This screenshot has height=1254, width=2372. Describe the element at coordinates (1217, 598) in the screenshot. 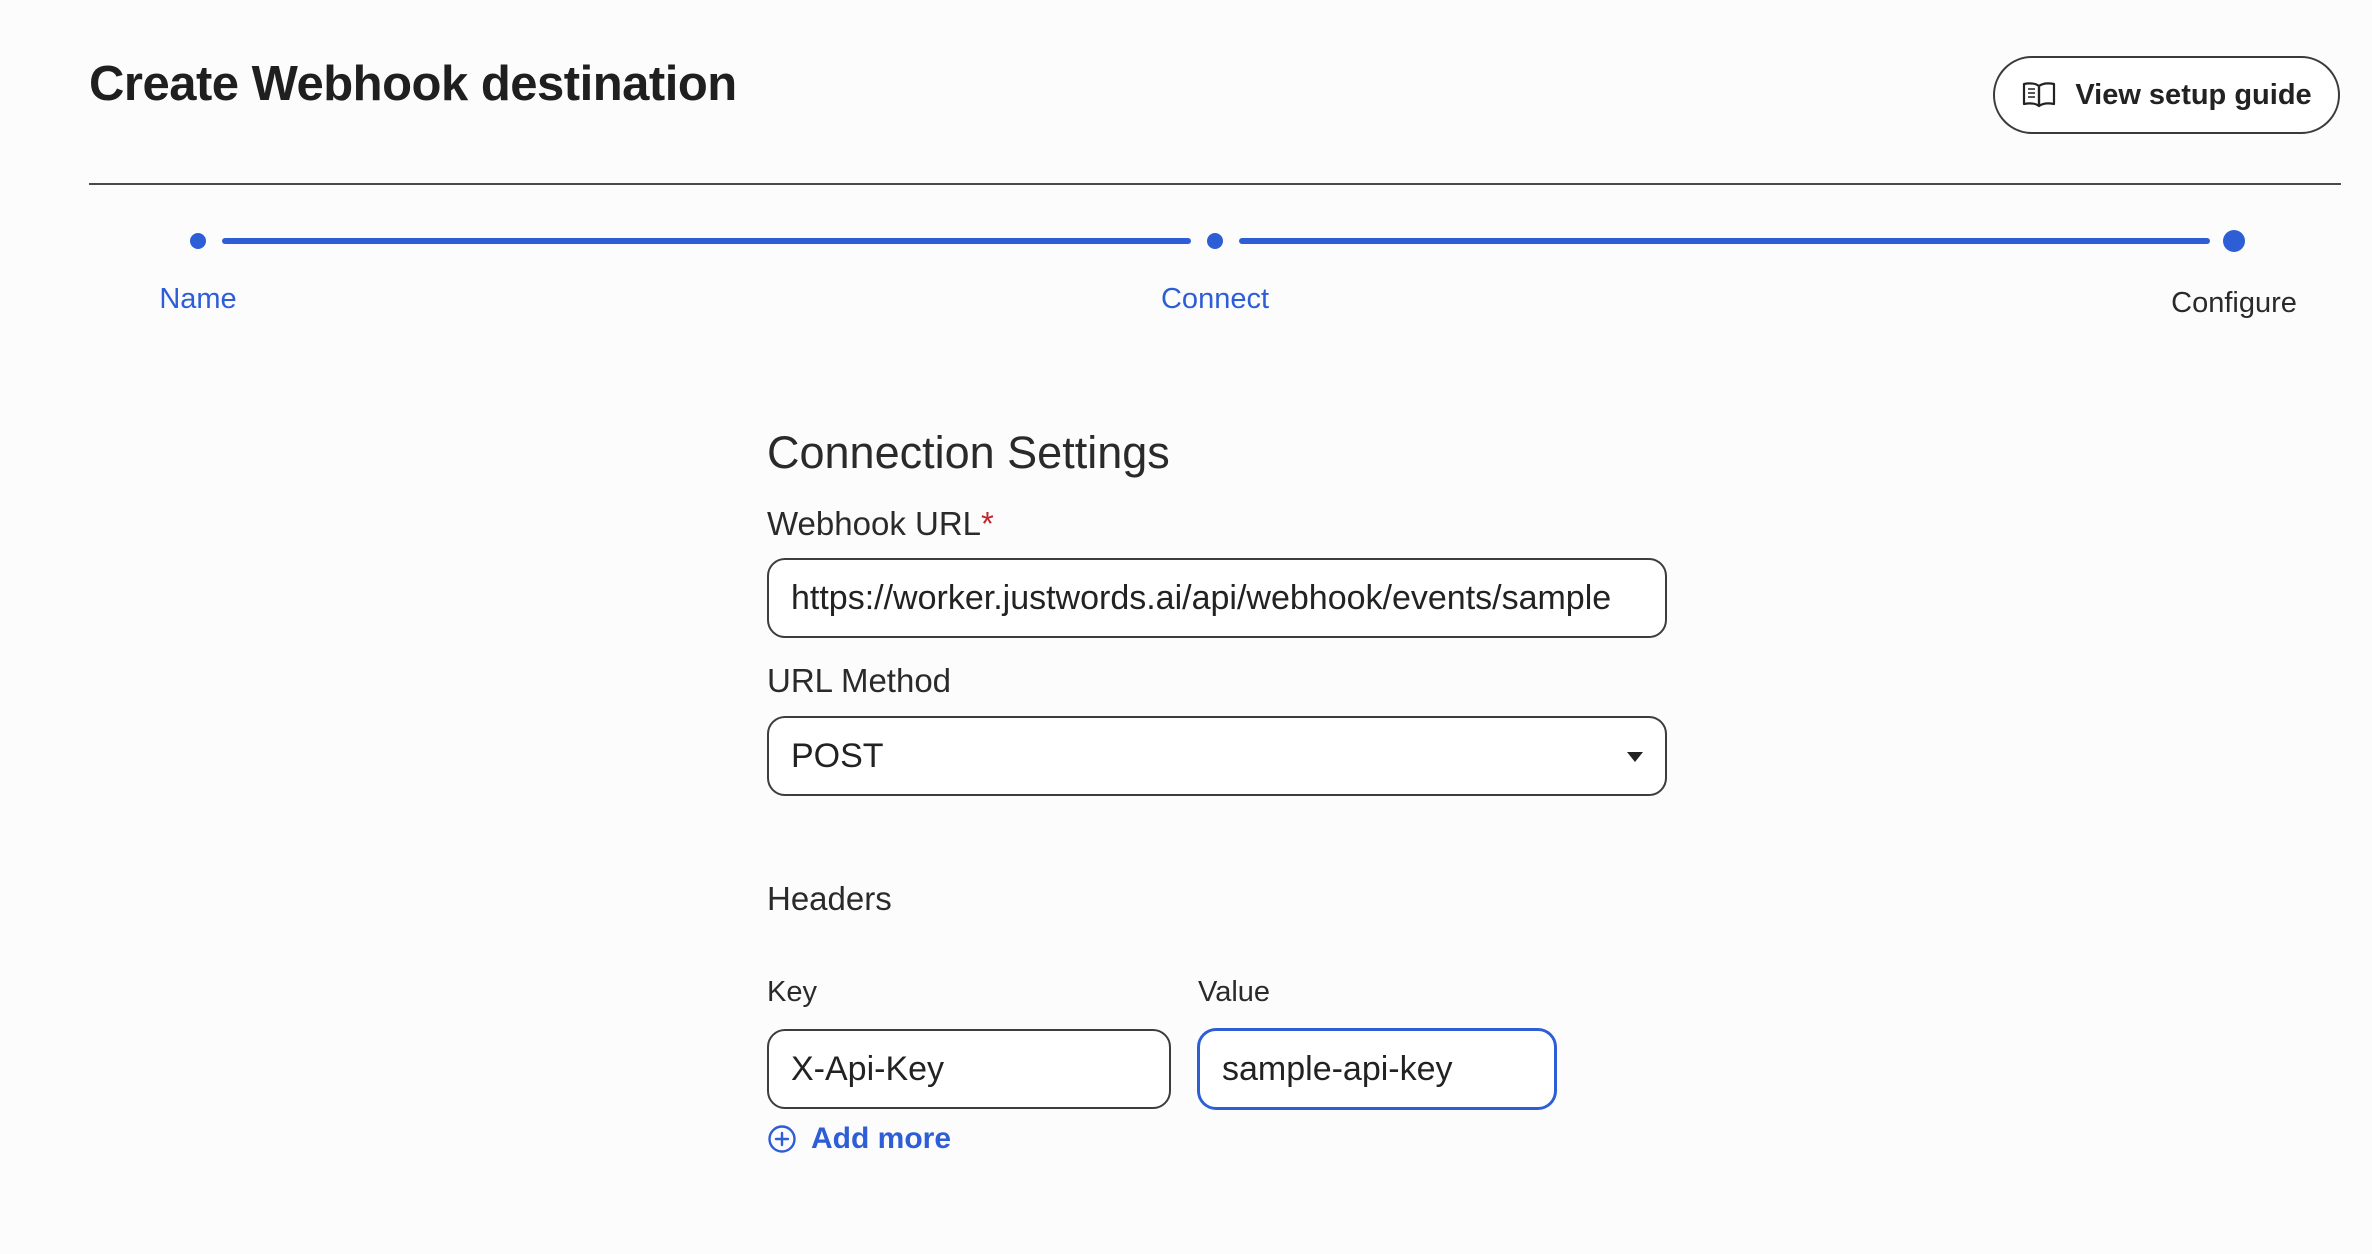

I see `webhook-url-input` at that location.